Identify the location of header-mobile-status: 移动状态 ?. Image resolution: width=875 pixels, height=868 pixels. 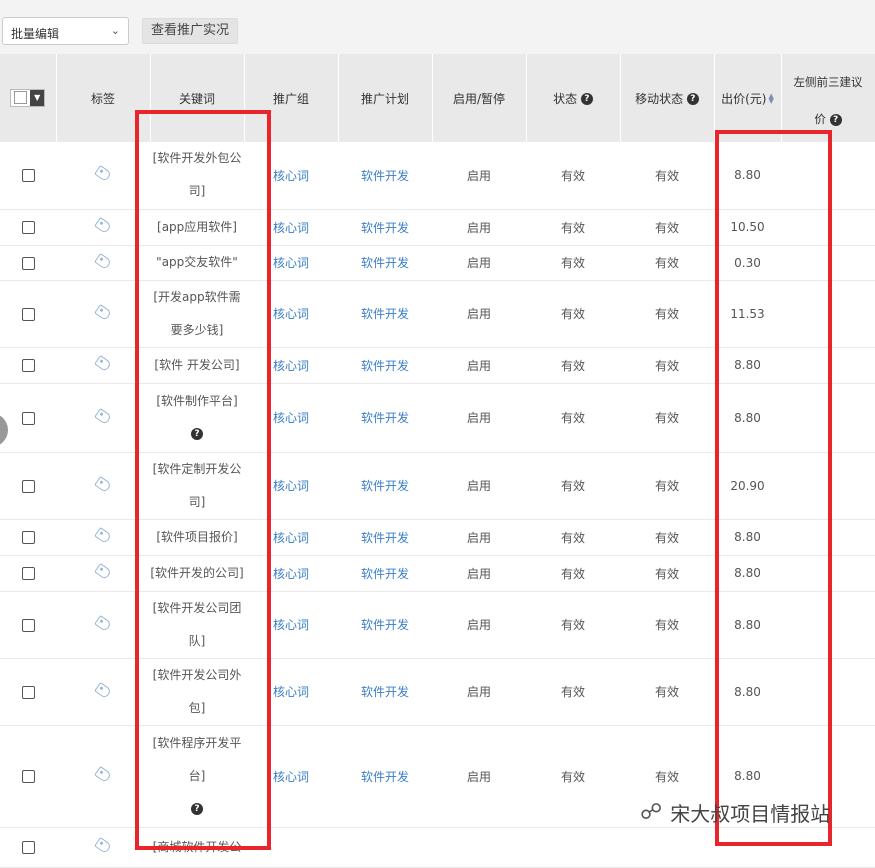
(667, 98).